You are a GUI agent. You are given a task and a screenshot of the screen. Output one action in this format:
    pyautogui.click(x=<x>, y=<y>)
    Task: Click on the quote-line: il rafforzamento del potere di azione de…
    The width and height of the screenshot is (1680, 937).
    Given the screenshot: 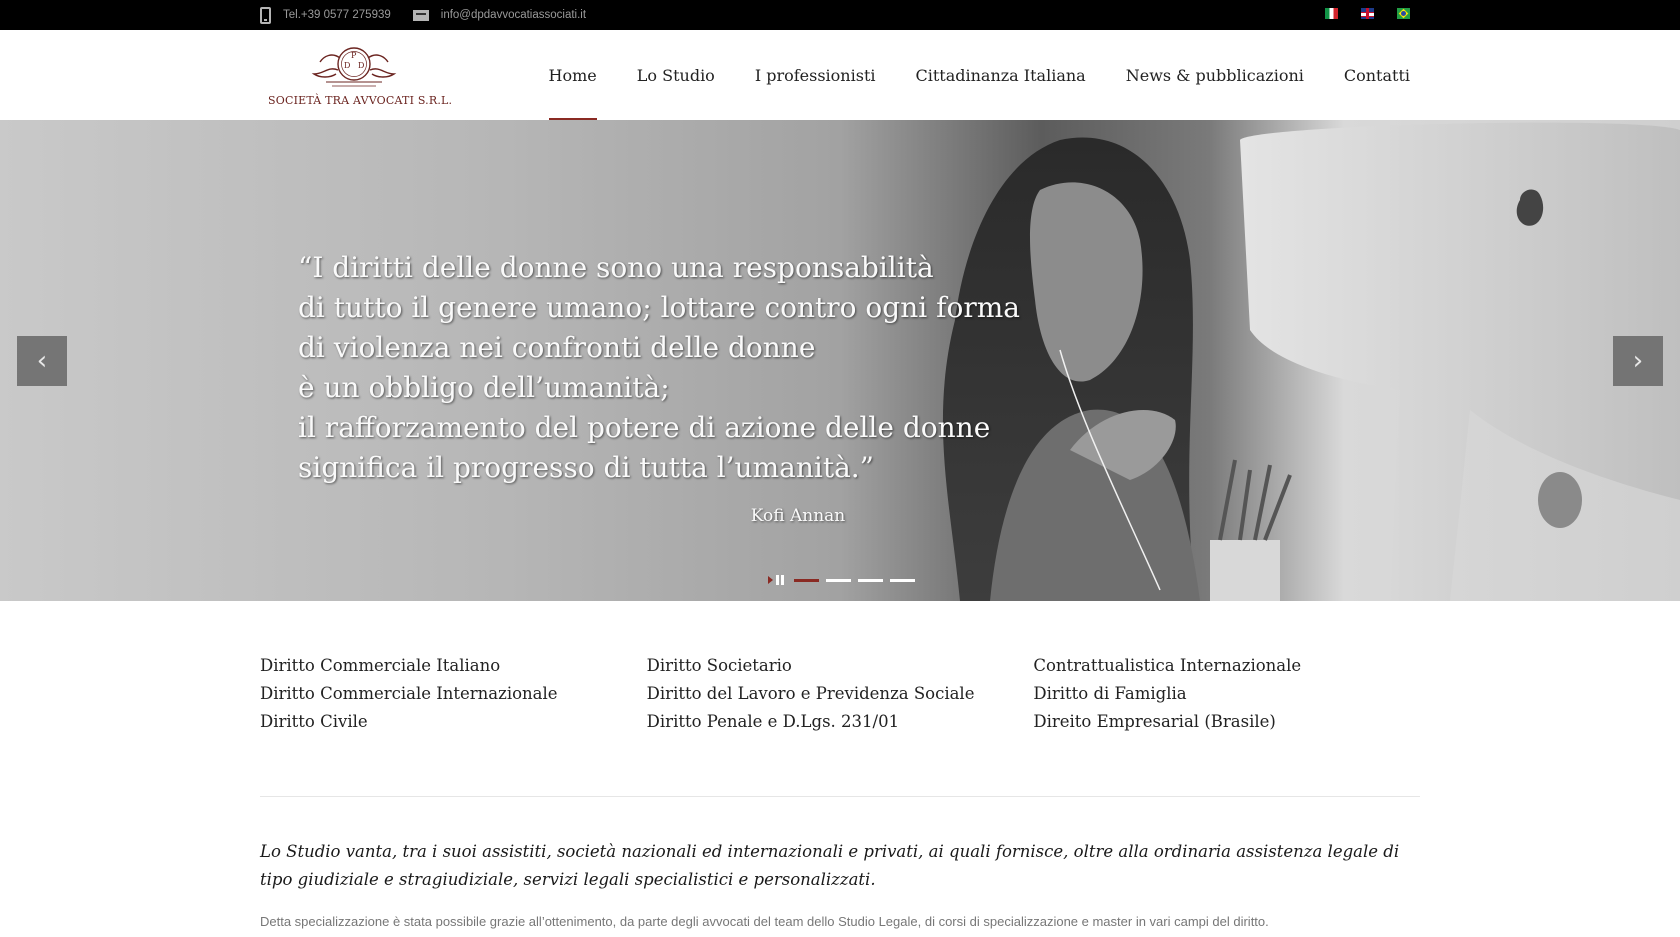 What is the action you would take?
    pyautogui.click(x=644, y=427)
    